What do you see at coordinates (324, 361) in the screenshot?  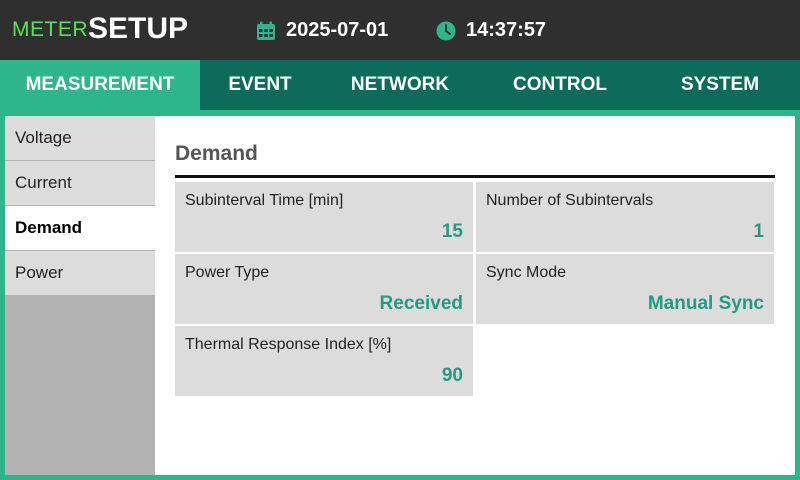 I see `field-thermal-response-index: Thermal Response Index [%] 90` at bounding box center [324, 361].